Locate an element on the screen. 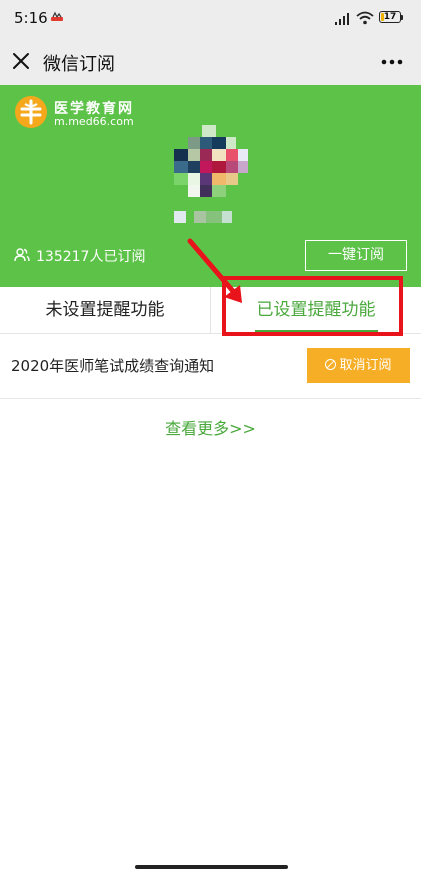 The image size is (421, 877). view-more-link: 查看更多>> is located at coordinates (210, 427).